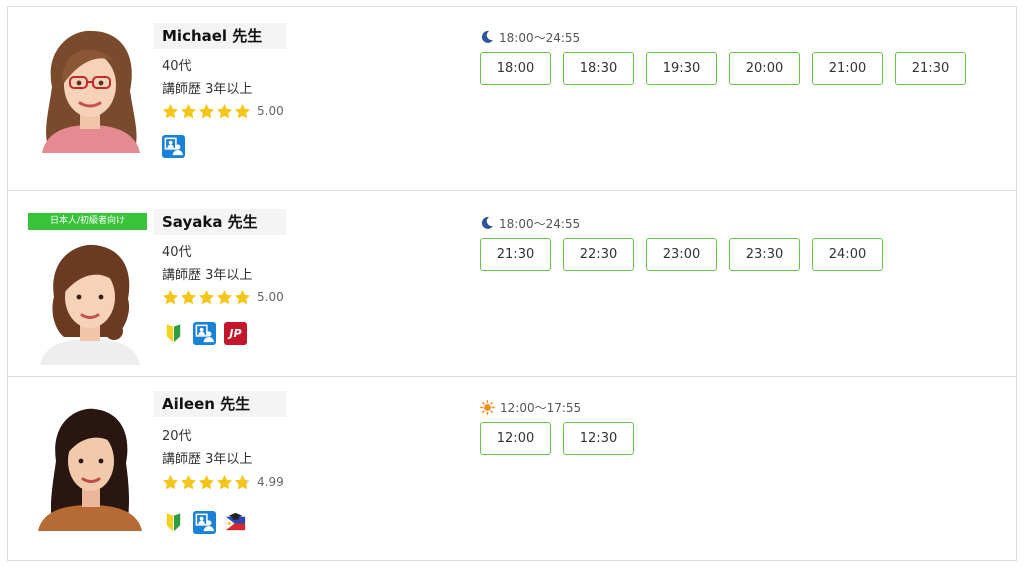 The image size is (1024, 568). I want to click on time-slots: 21:30 22:30 23:00 23:30 24:00, so click(681, 254).